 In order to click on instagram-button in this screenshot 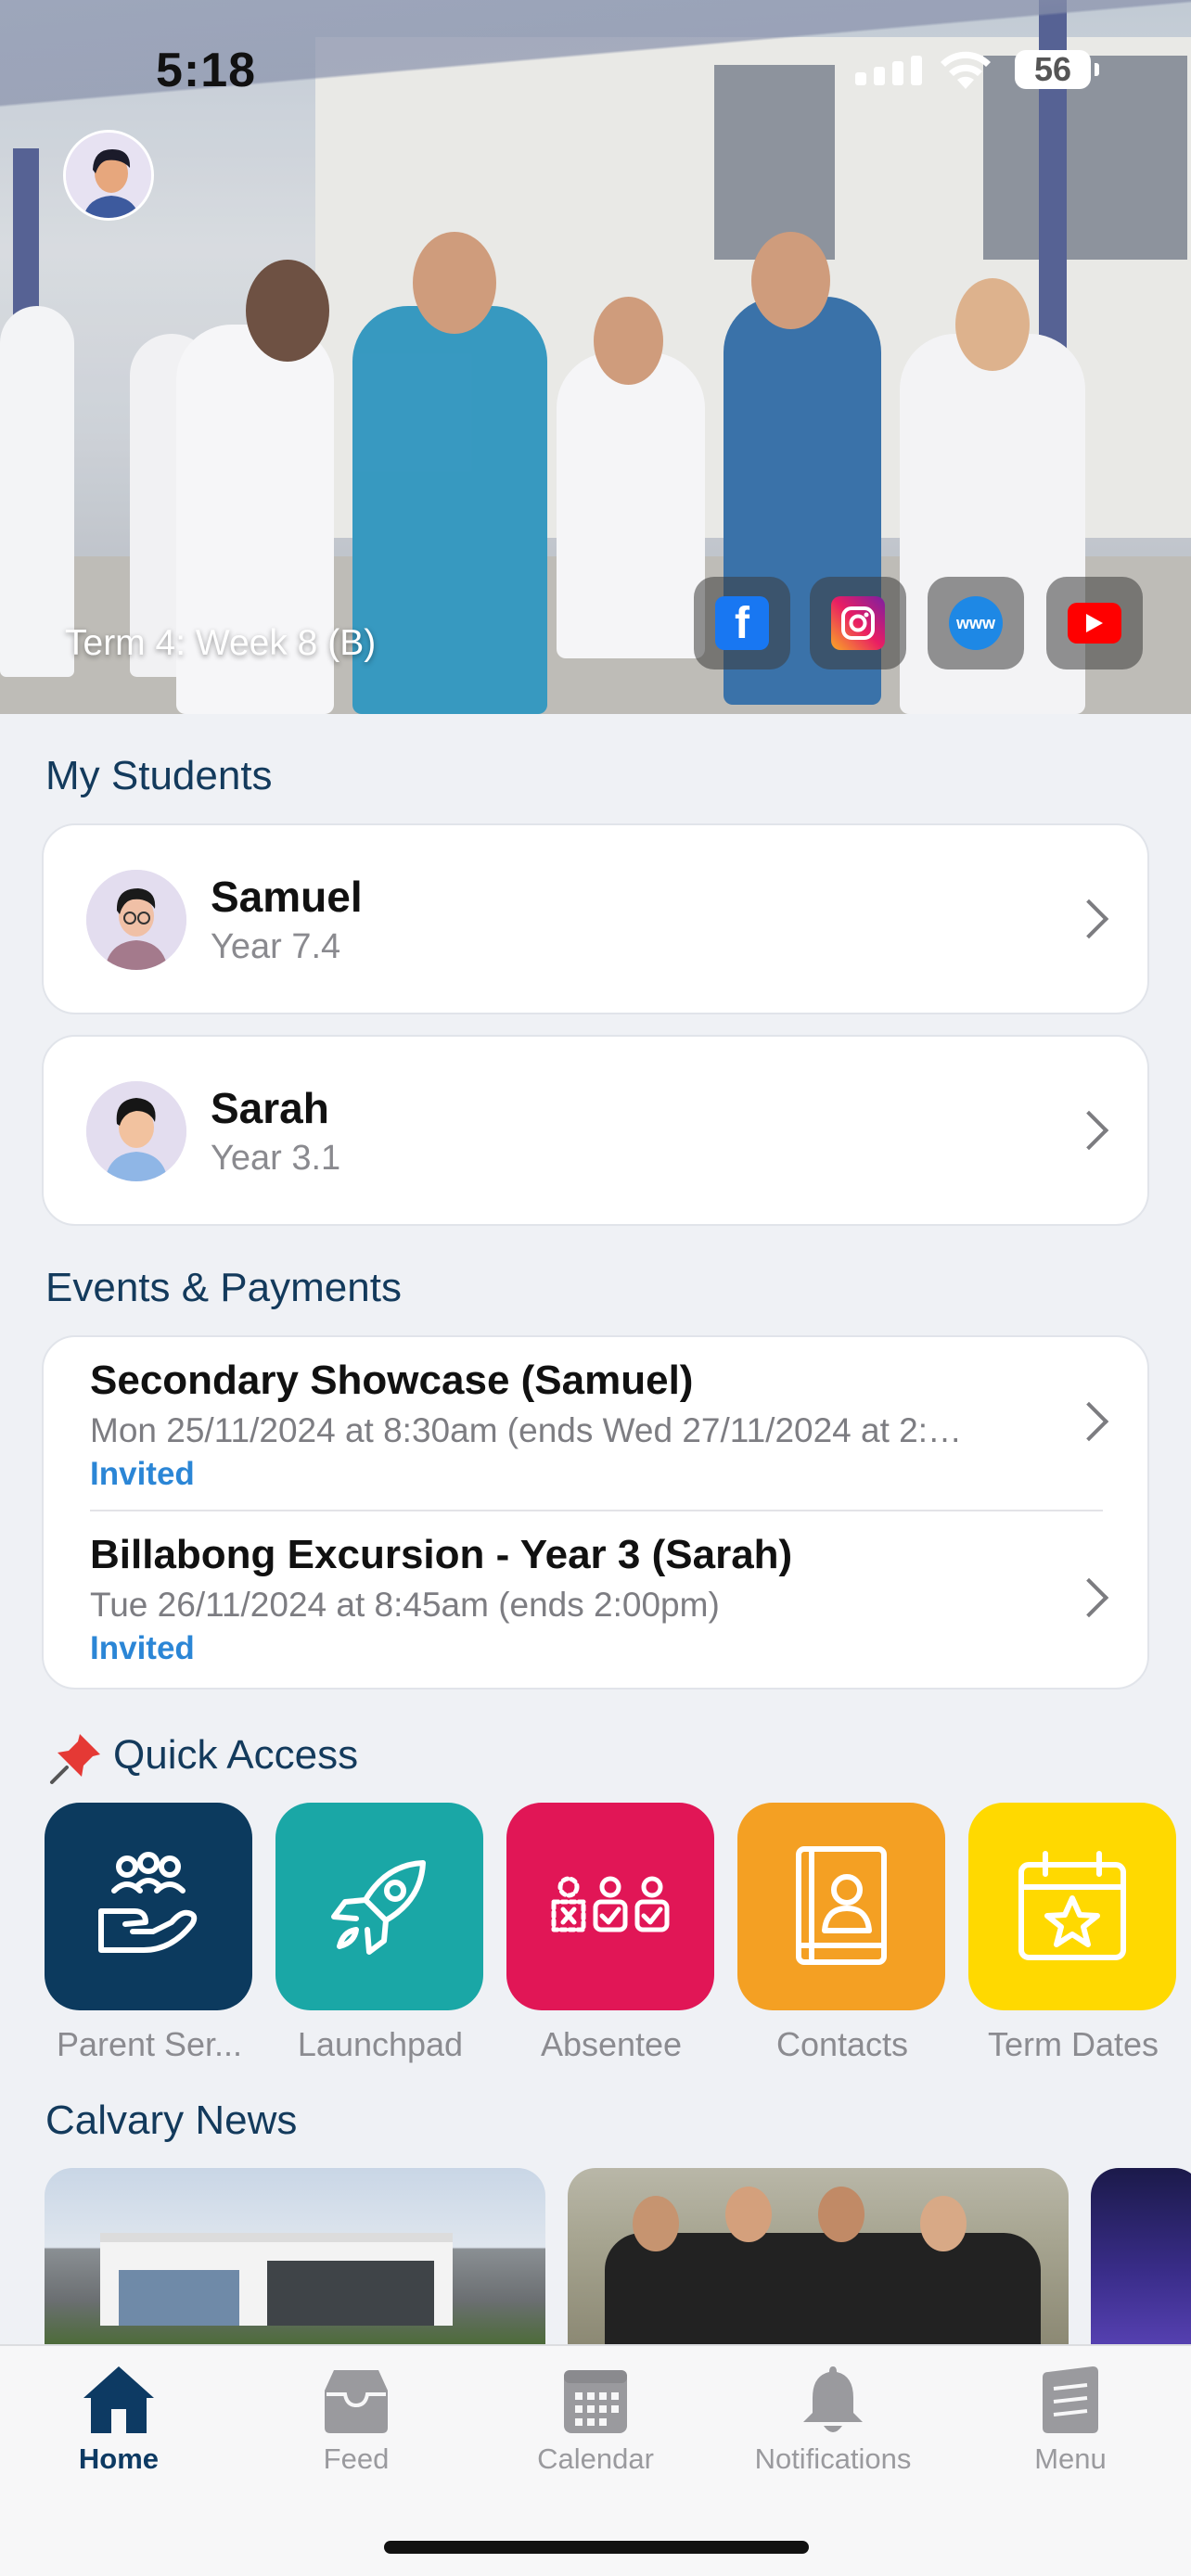, I will do `click(858, 623)`.